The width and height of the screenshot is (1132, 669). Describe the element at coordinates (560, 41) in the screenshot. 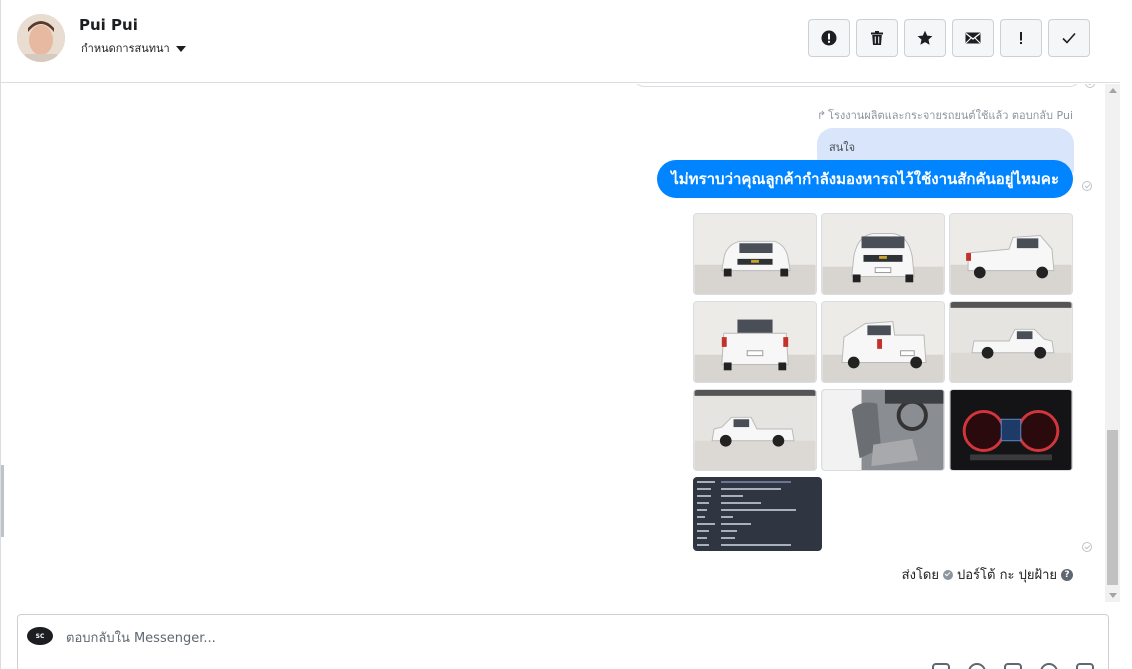

I see `conversation-header: Pui Pui กำหนดการสนทนา` at that location.